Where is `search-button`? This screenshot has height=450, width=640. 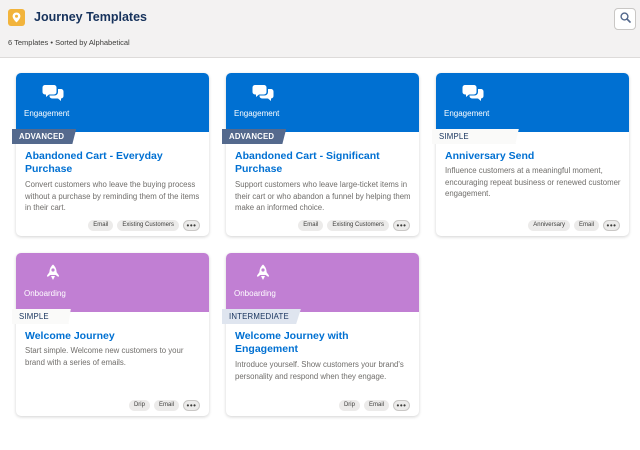 search-button is located at coordinates (625, 19).